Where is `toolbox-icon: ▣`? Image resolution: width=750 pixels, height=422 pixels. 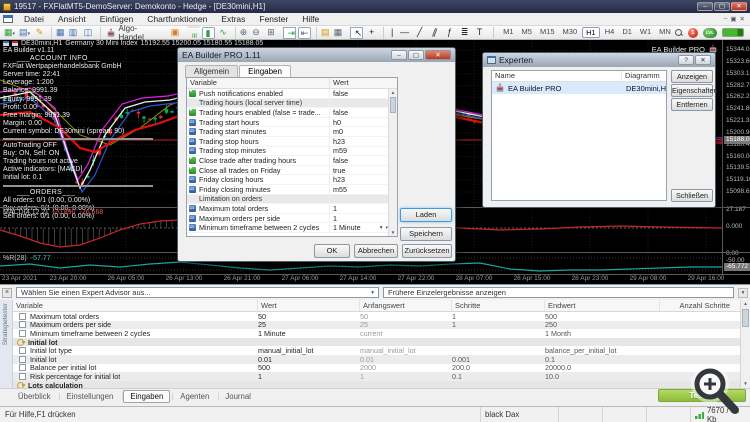
toolbox-icon: ▣ is located at coordinates (175, 33).